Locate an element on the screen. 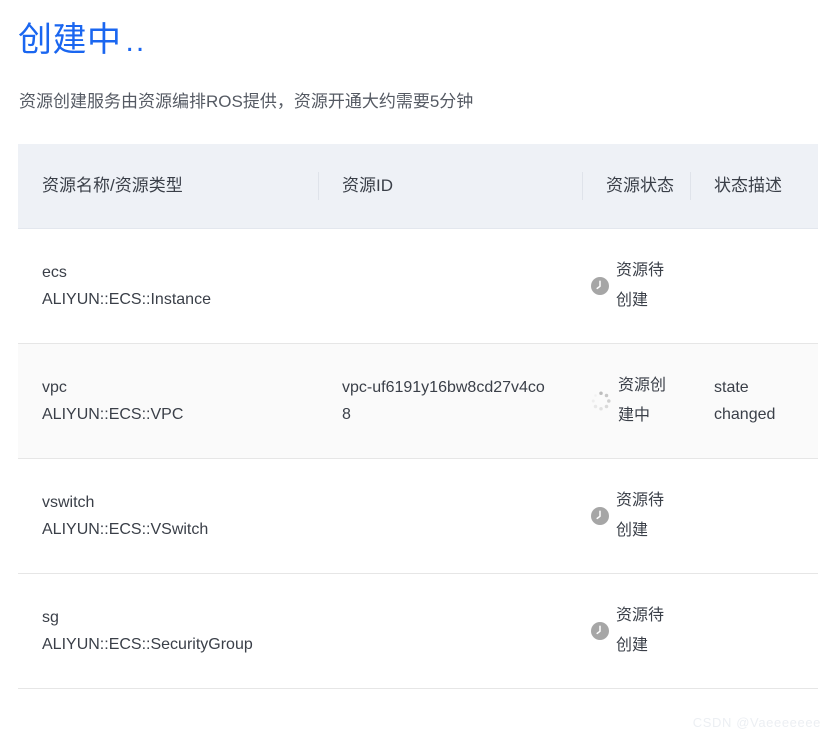  status-badge: 资源创建中 is located at coordinates (640, 401).